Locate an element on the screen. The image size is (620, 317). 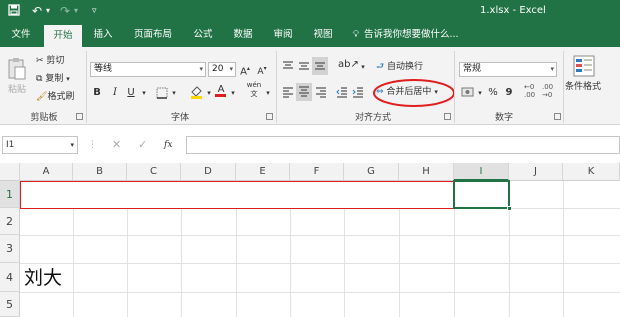
increase-decimal-icon: ←0.00 is located at coordinates (529, 91).